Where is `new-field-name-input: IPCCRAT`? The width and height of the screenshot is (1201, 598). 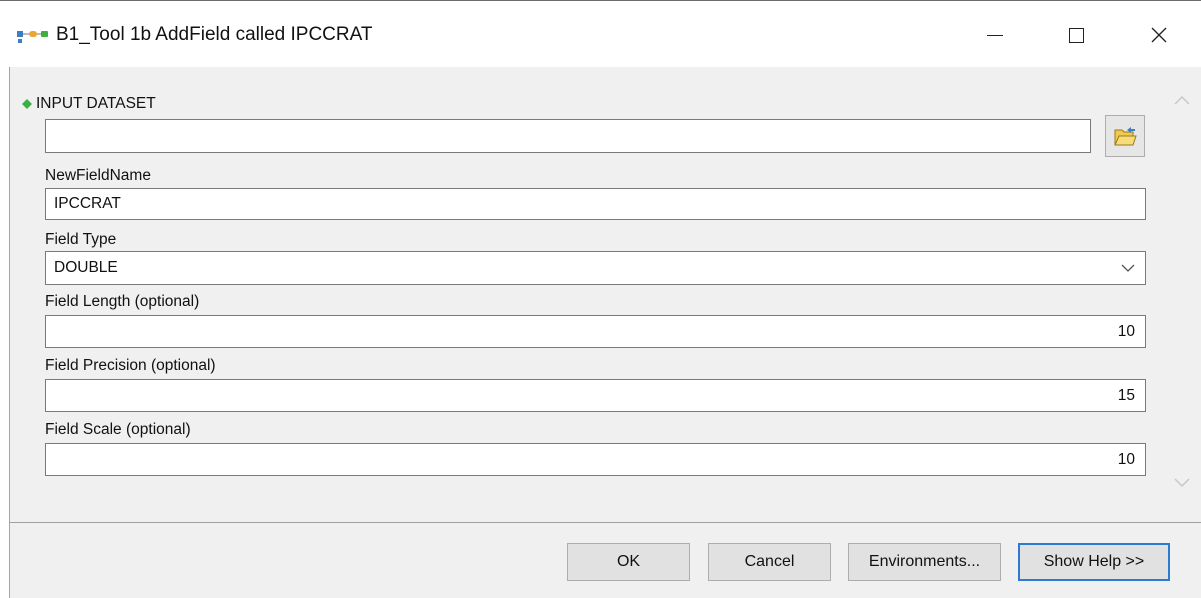 new-field-name-input: IPCCRAT is located at coordinates (595, 204).